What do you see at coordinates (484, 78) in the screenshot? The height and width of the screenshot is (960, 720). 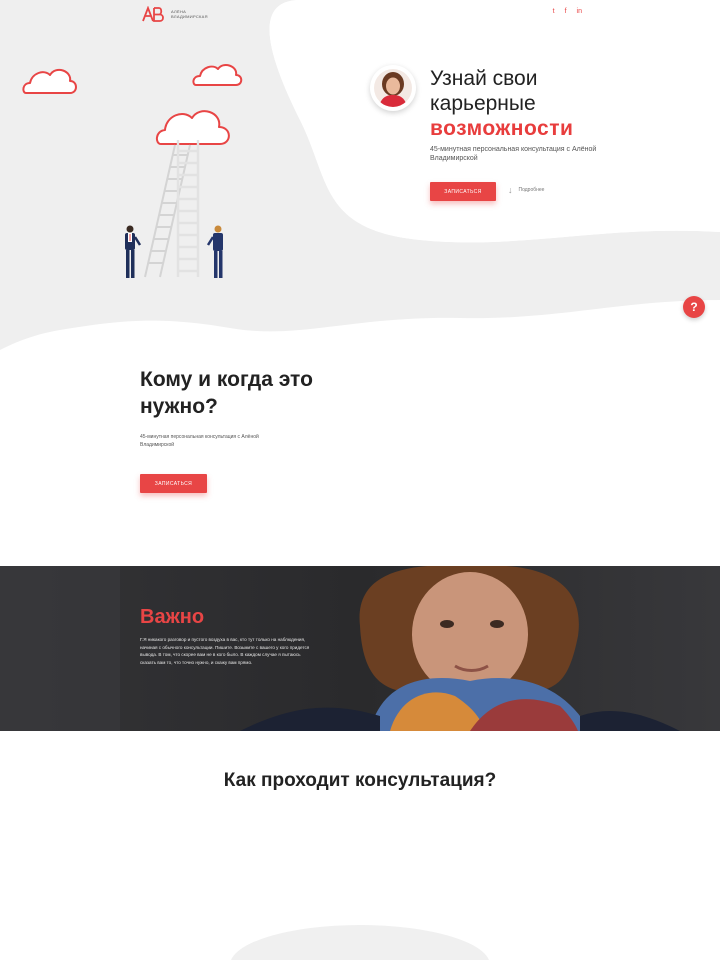 I see `hero-title-line1: Узнай свои` at bounding box center [484, 78].